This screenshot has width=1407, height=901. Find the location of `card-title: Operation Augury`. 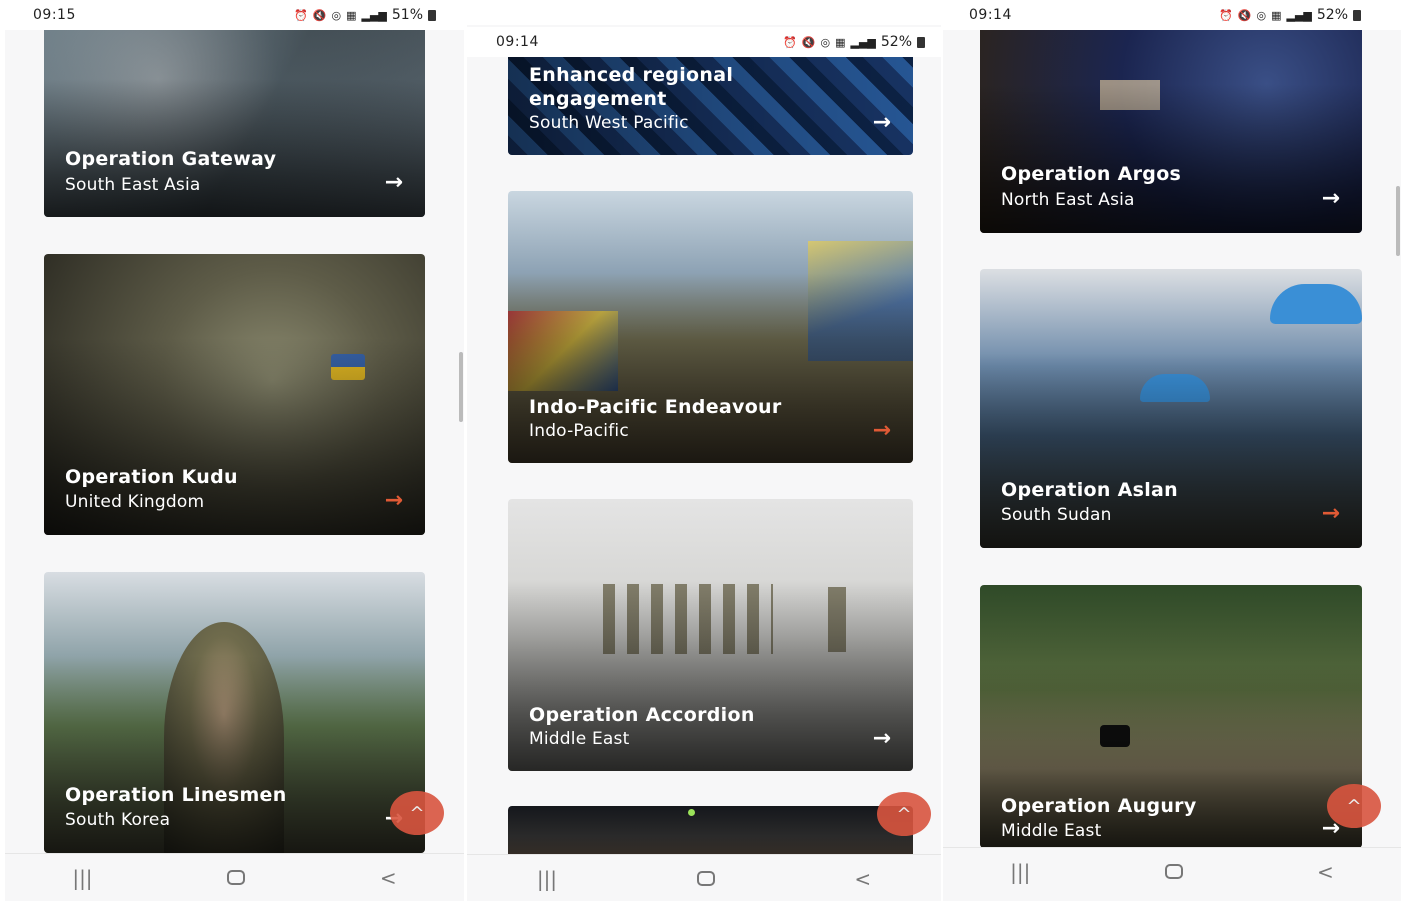

card-title: Operation Augury is located at coordinates (1099, 806).